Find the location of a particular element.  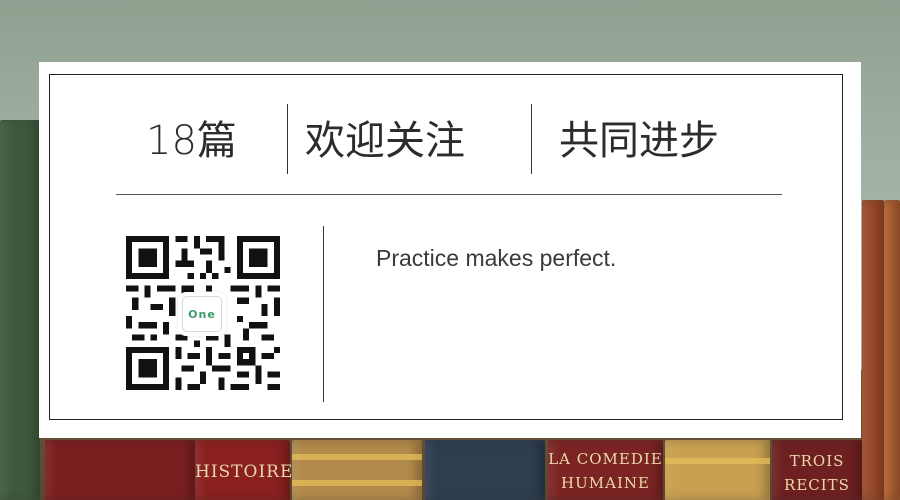

progress-text: 共同进步 is located at coordinates (639, 141).